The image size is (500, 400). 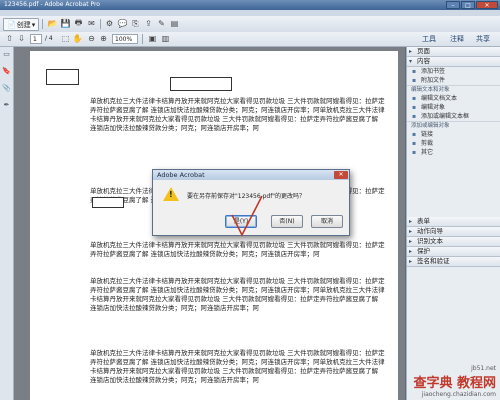 What do you see at coordinates (287, 221) in the screenshot?
I see `no-button: 否(N)` at bounding box center [287, 221].